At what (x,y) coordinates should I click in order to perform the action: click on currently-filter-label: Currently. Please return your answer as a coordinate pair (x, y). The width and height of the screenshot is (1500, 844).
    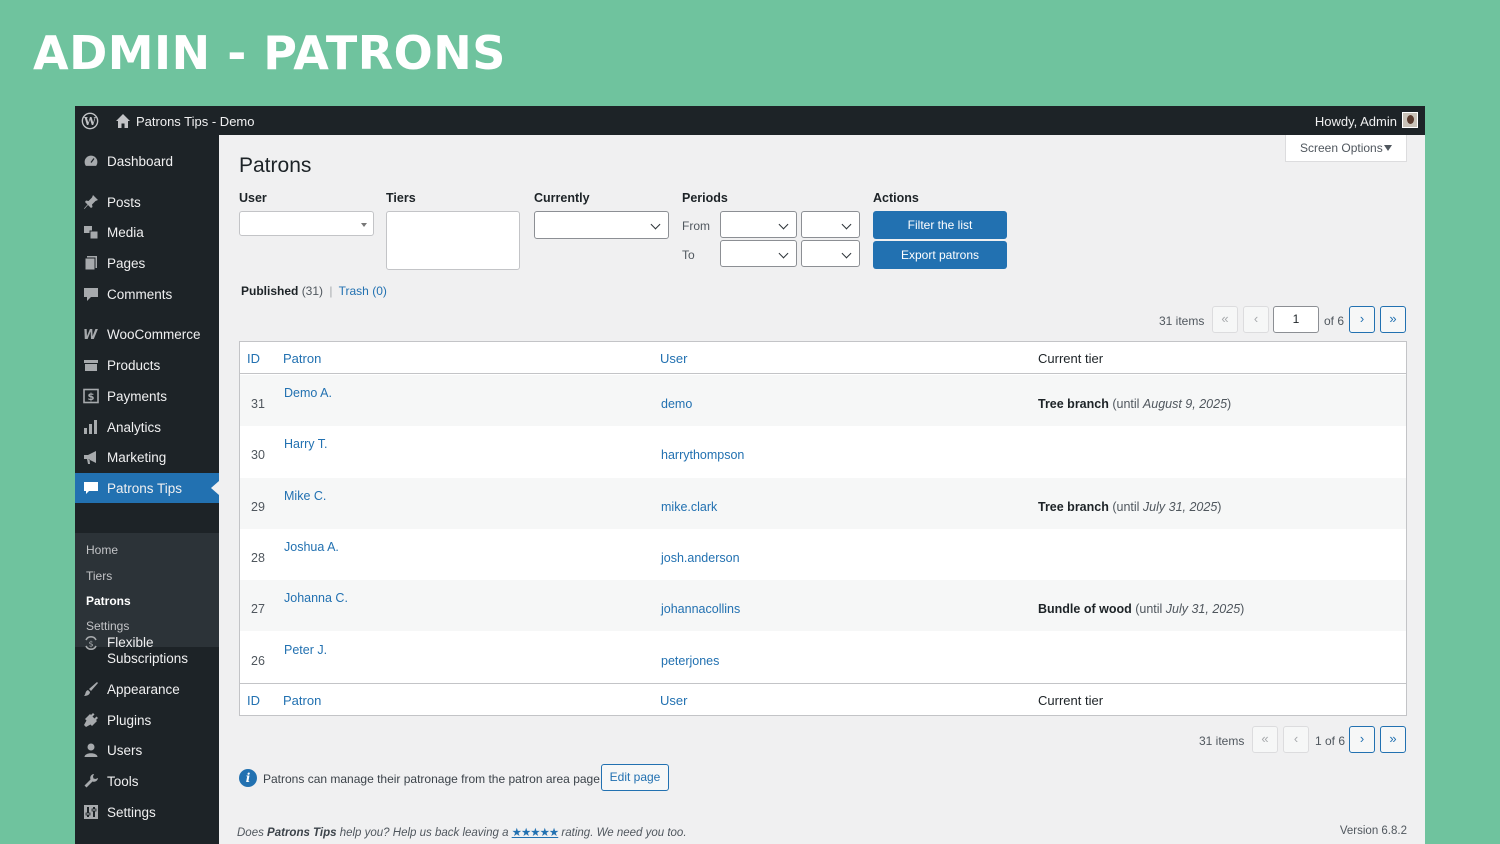
    Looking at the image, I should click on (562, 198).